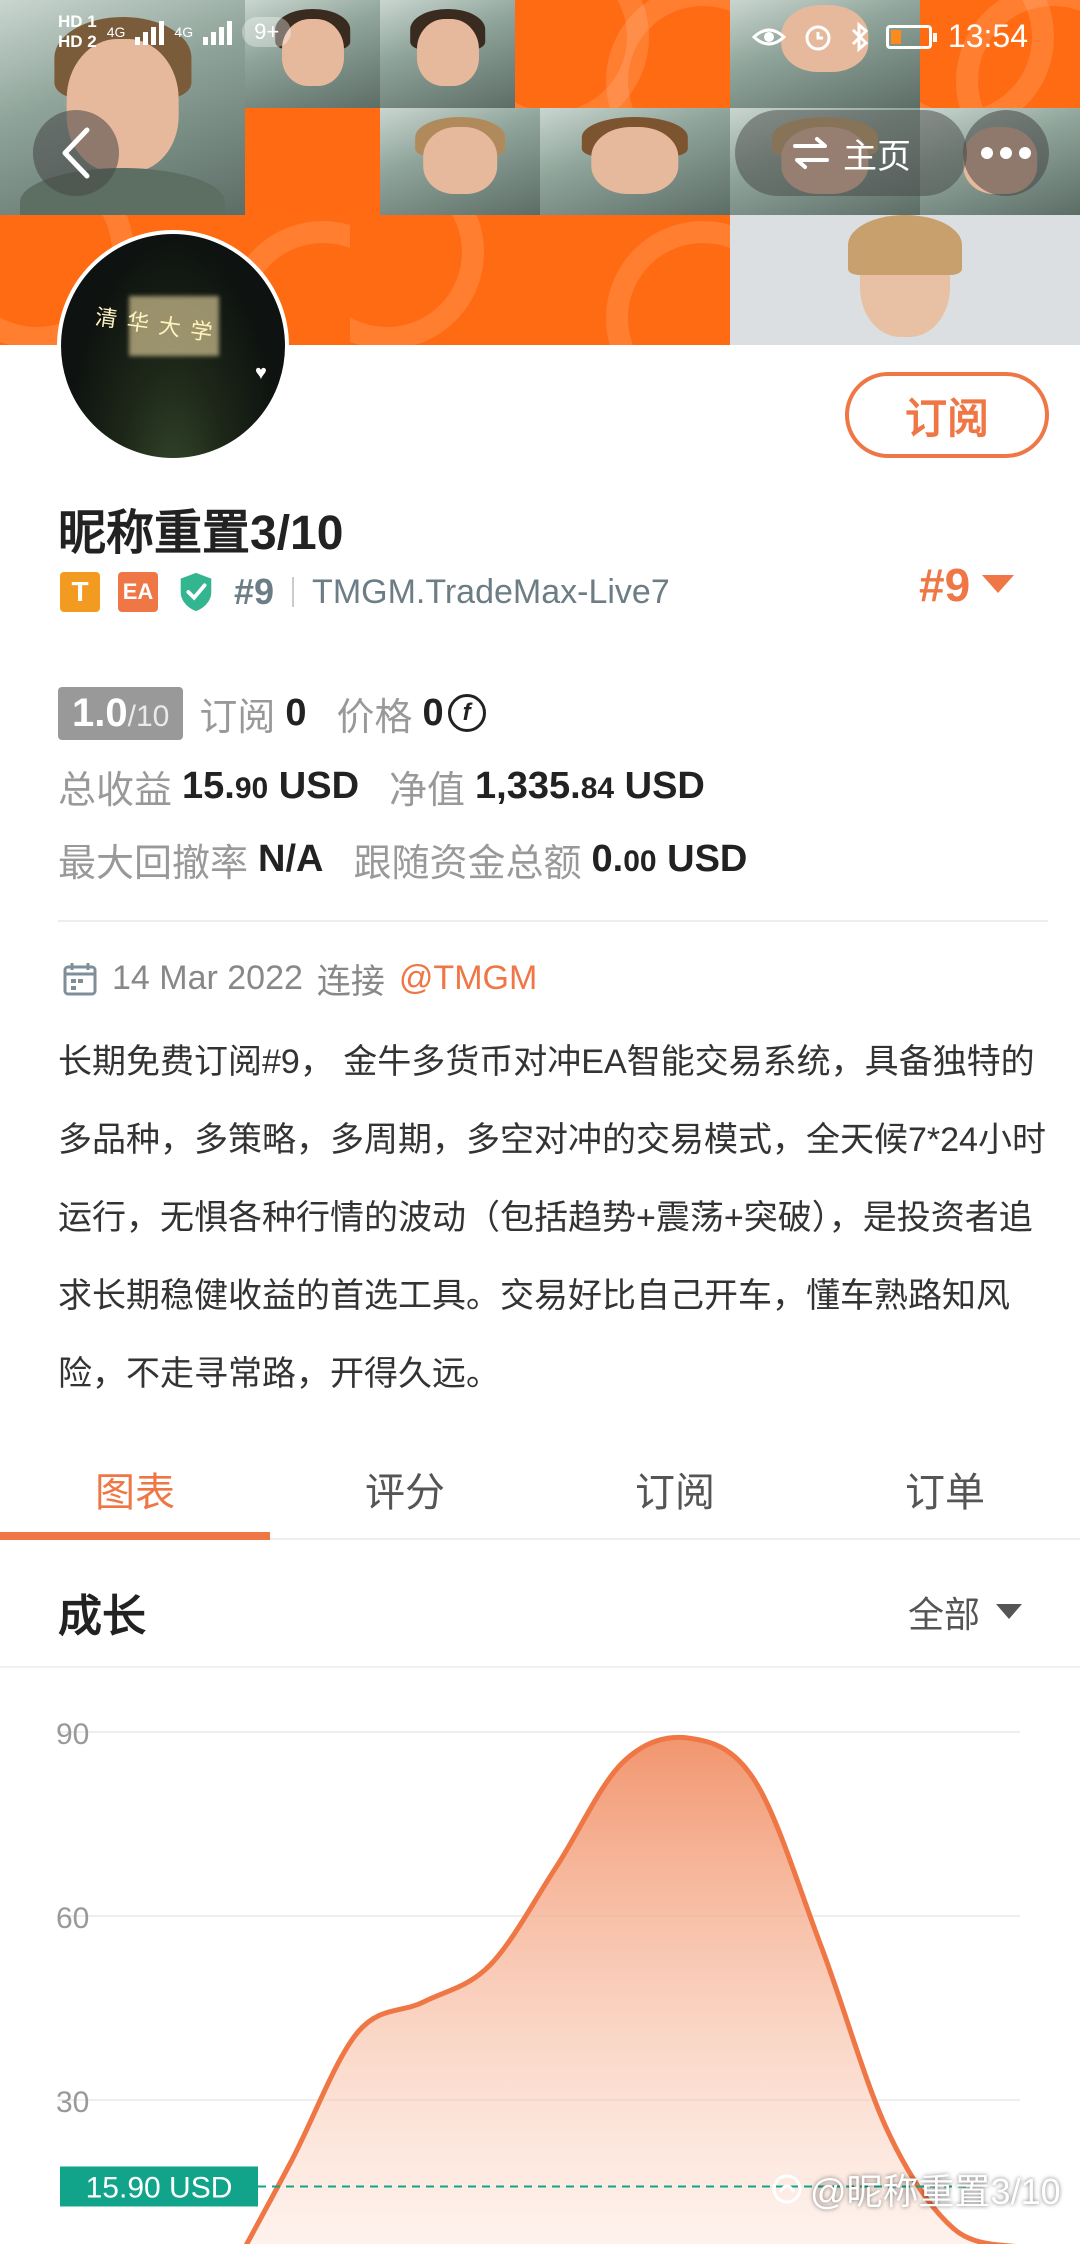  Describe the element at coordinates (72, 1918) in the screenshot. I see `y-tick-label: 60` at that location.